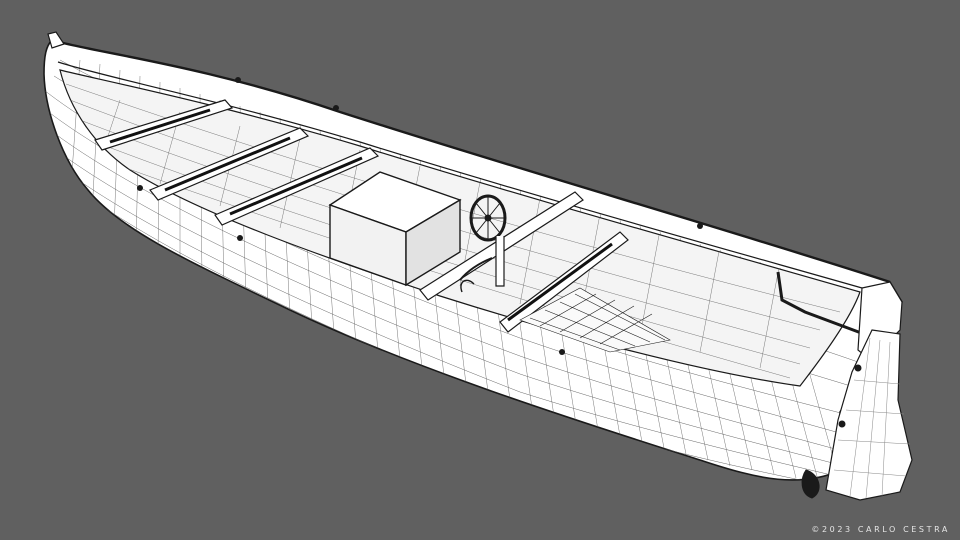 This screenshot has width=960, height=540. What do you see at coordinates (880, 529) in the screenshot?
I see `copyright-credit: ©2023 CARLO CESTRA` at bounding box center [880, 529].